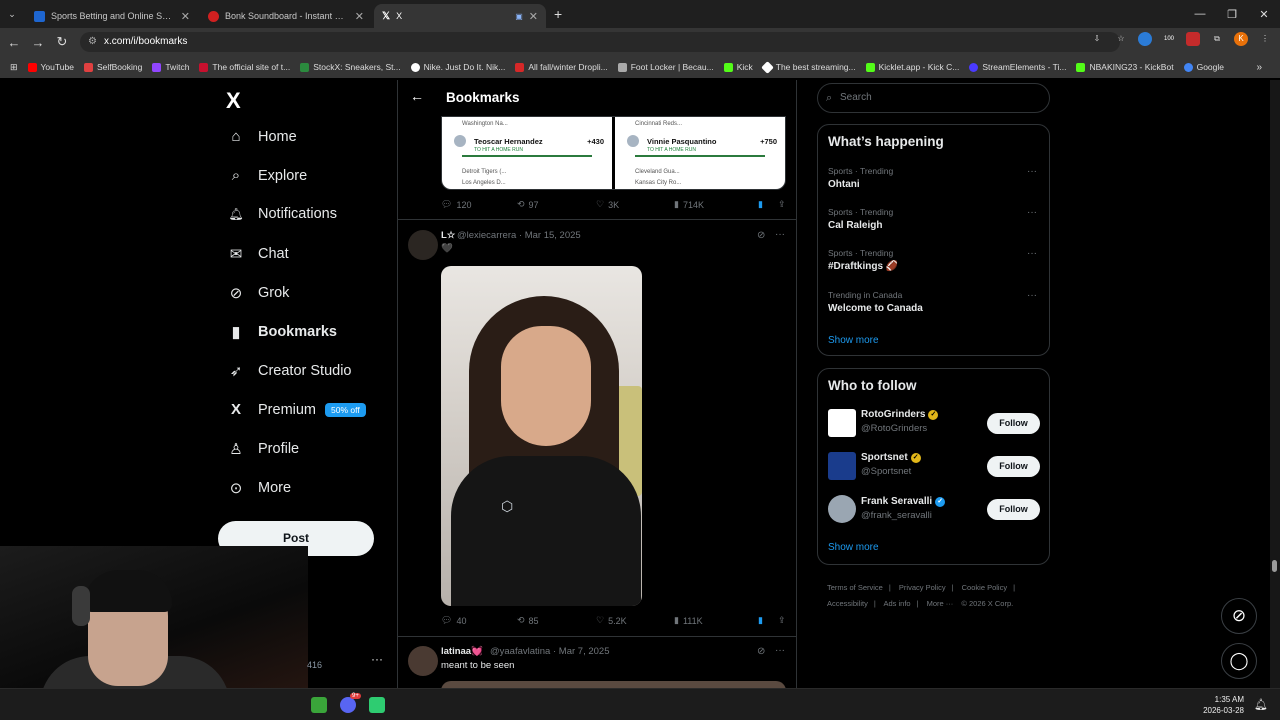 Image resolution: width=1280 pixels, height=720 pixels. What do you see at coordinates (377, 705) in the screenshot?
I see `streaming-app-icon` at bounding box center [377, 705].